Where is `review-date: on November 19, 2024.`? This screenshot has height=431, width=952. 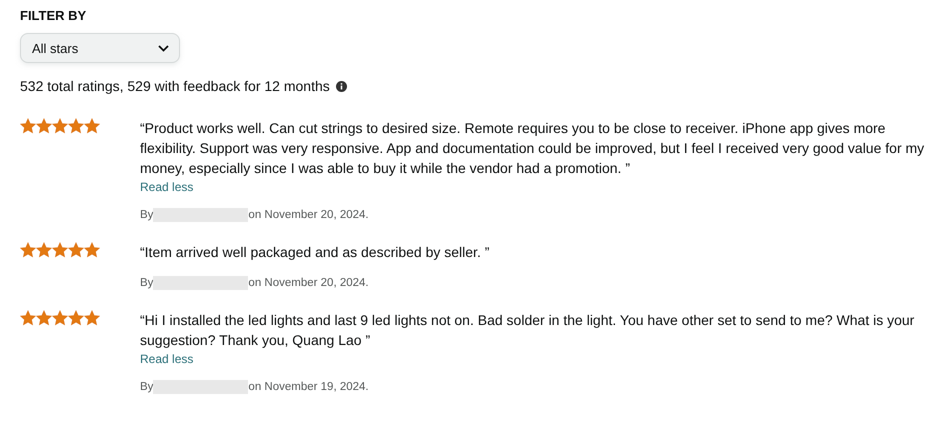 review-date: on November 19, 2024. is located at coordinates (308, 387).